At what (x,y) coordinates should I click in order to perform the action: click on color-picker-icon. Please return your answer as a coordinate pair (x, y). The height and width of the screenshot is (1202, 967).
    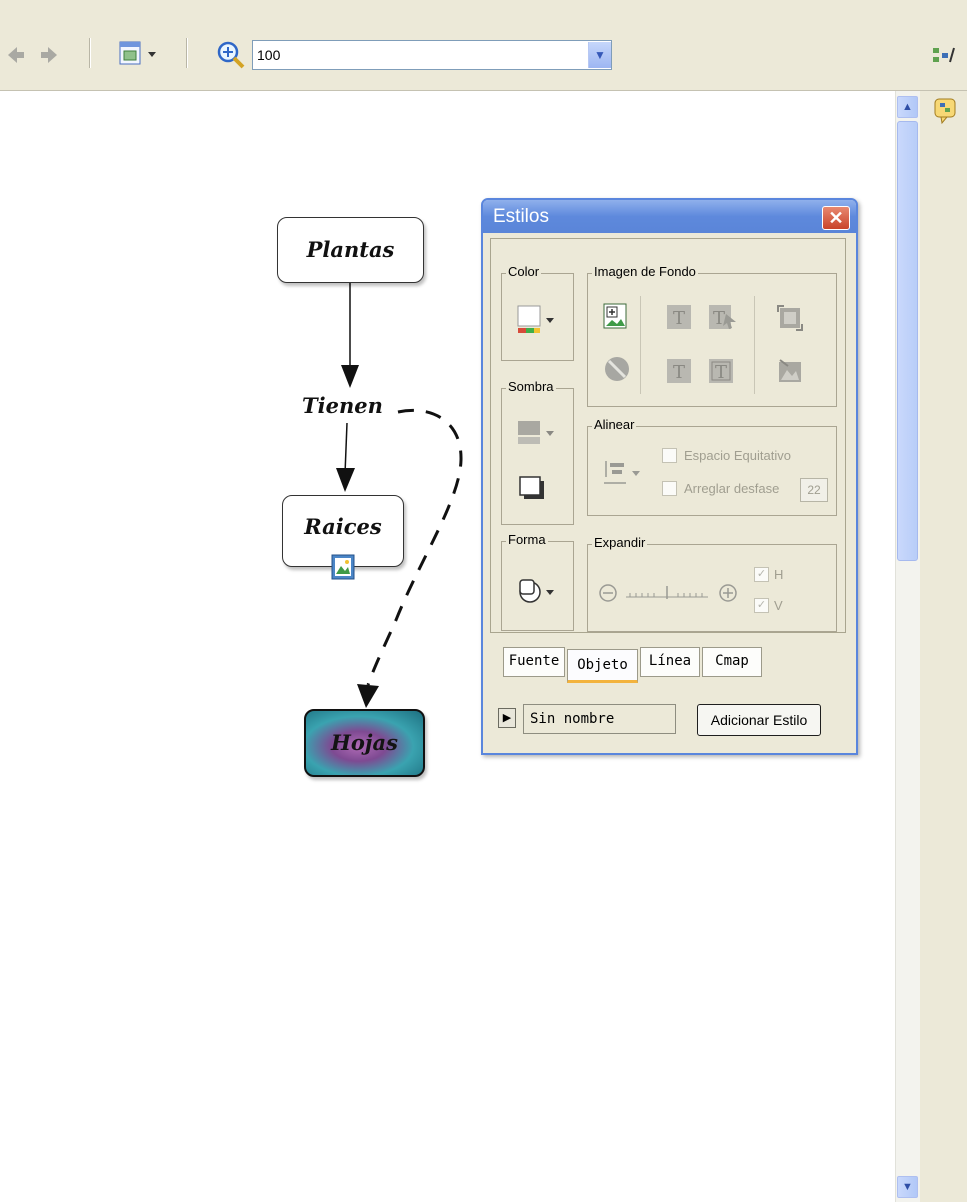
    Looking at the image, I should click on (538, 321).